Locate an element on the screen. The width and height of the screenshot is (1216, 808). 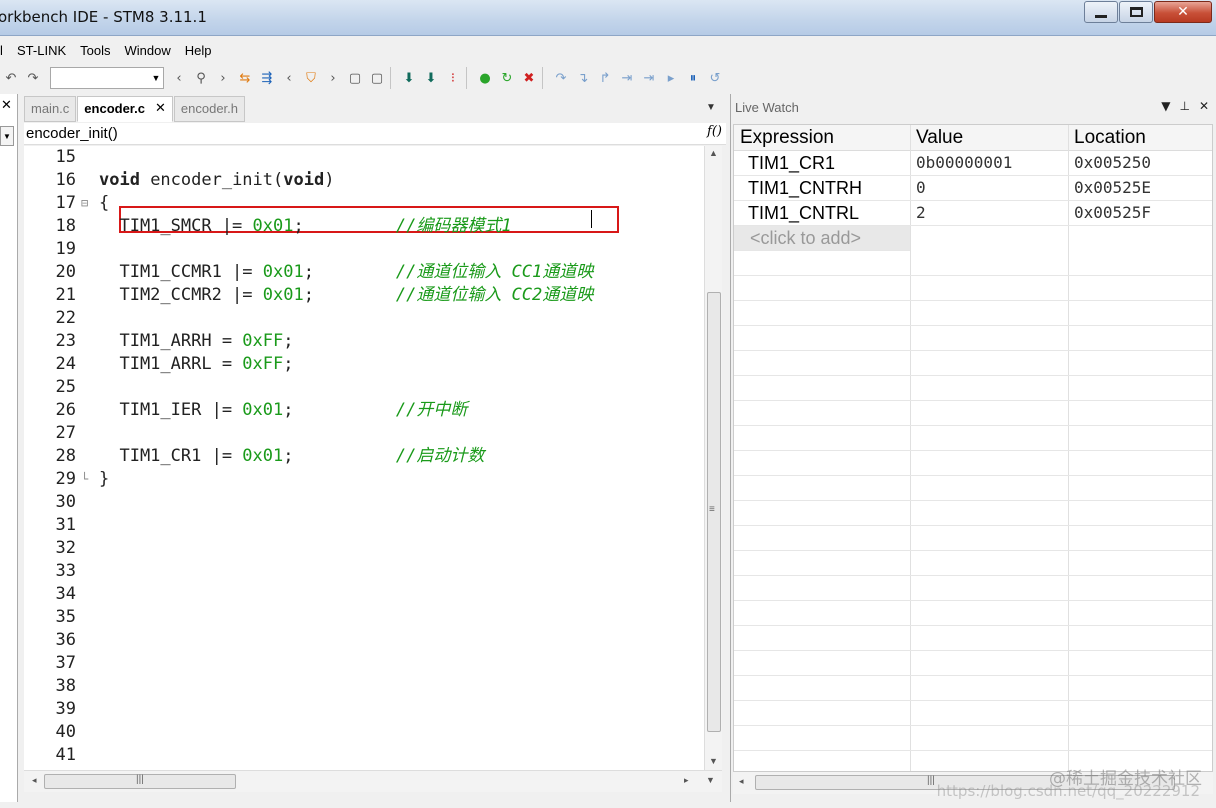
close-tab-icon: ✕ is located at coordinates (160, 109).